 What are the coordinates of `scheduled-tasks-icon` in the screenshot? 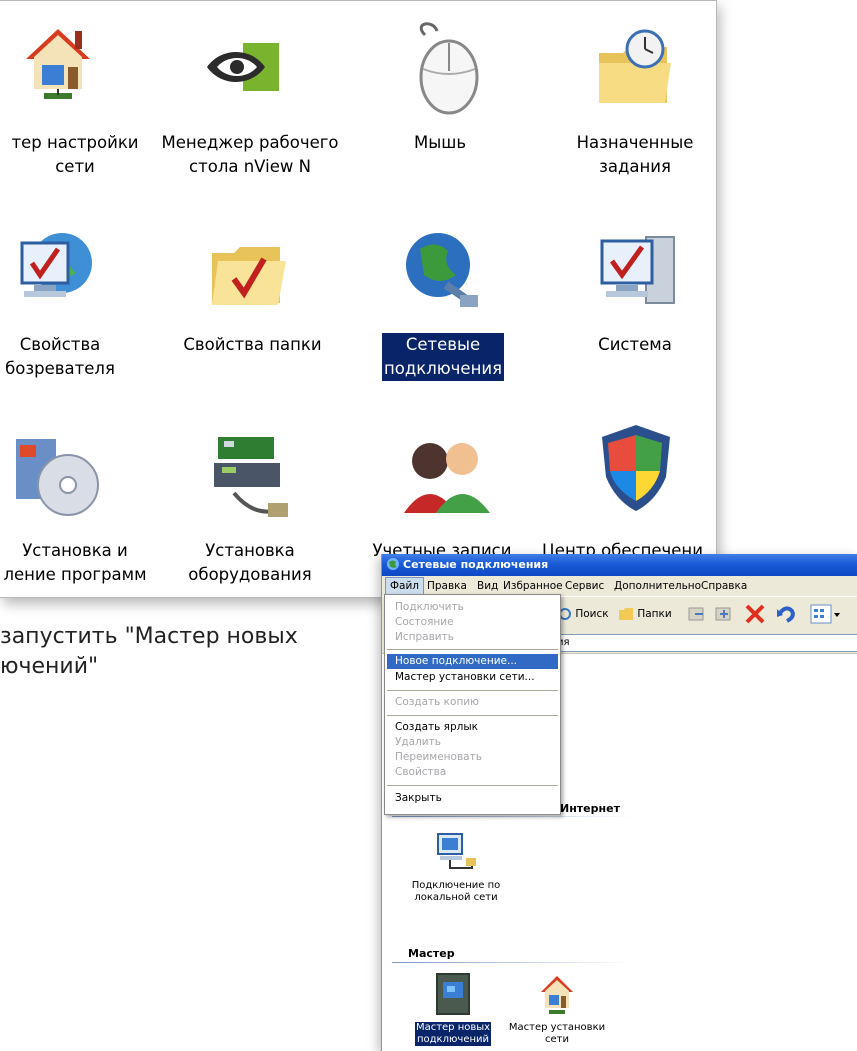 It's located at (635, 67).